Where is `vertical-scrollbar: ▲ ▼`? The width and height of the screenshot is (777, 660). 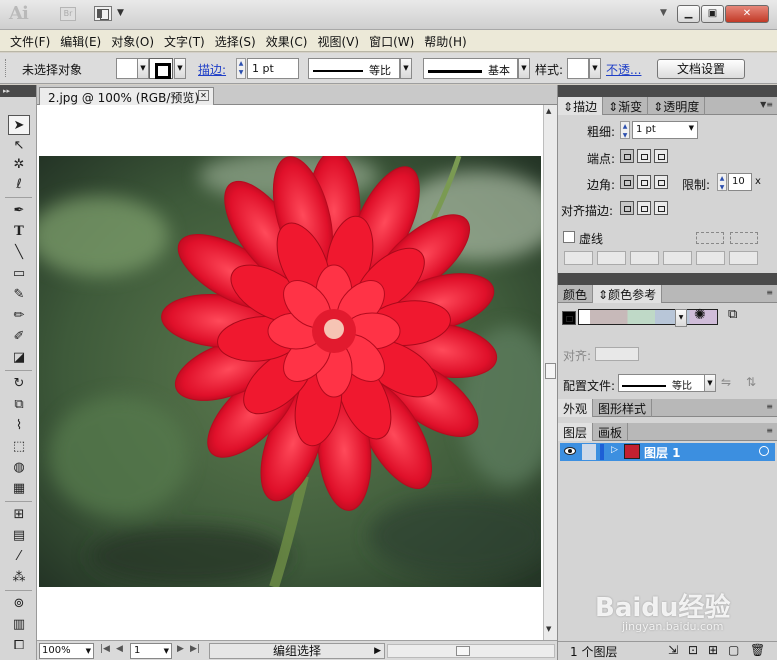
vertical-scrollbar: ▲ ▼ is located at coordinates (550, 372).